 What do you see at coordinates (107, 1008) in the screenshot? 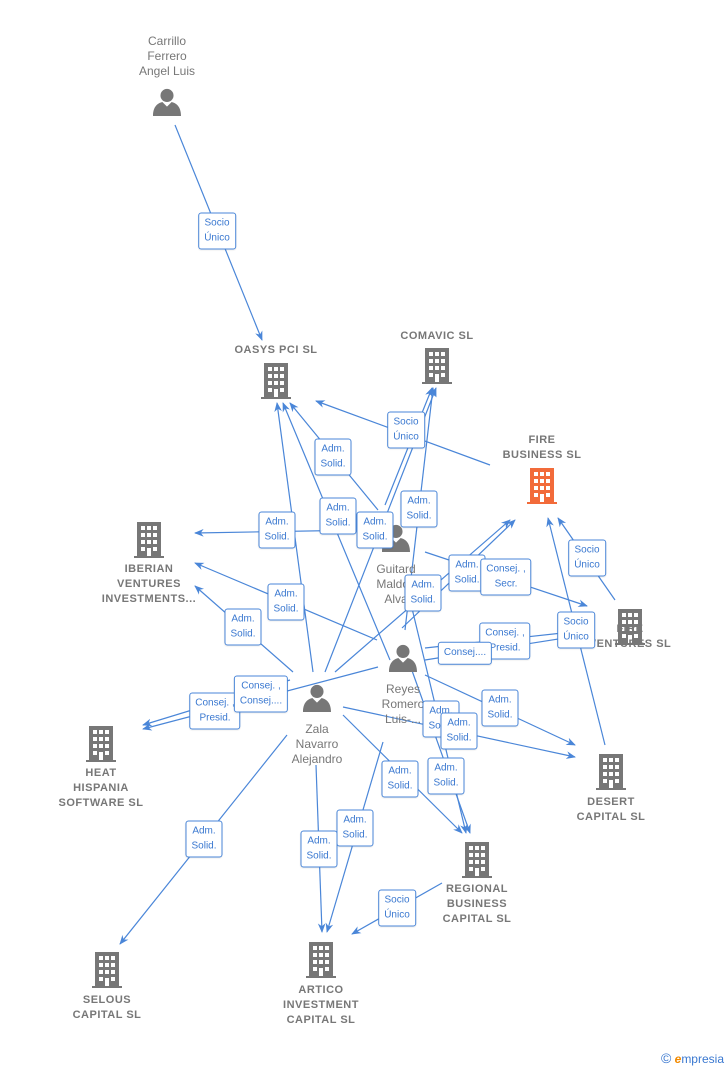
I see `company-node-selous: SELOUS CAPITAL SL` at bounding box center [107, 1008].